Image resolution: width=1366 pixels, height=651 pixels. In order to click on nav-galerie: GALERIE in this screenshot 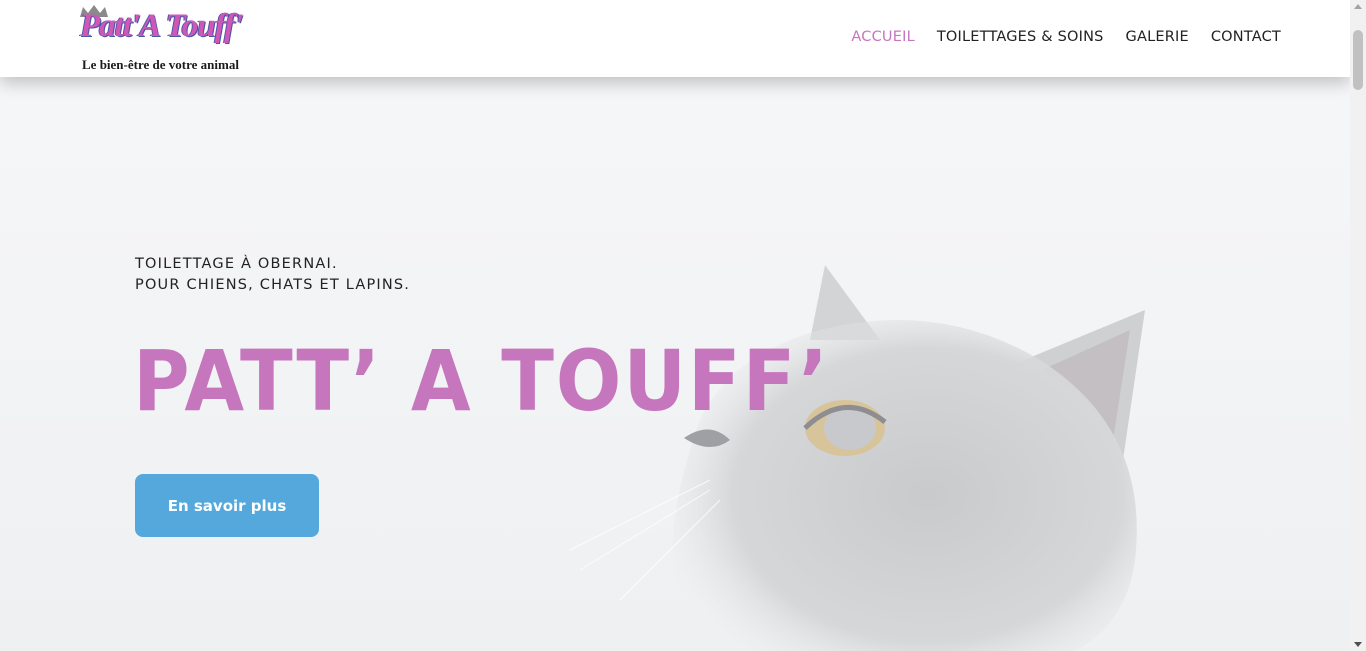, I will do `click(1157, 37)`.